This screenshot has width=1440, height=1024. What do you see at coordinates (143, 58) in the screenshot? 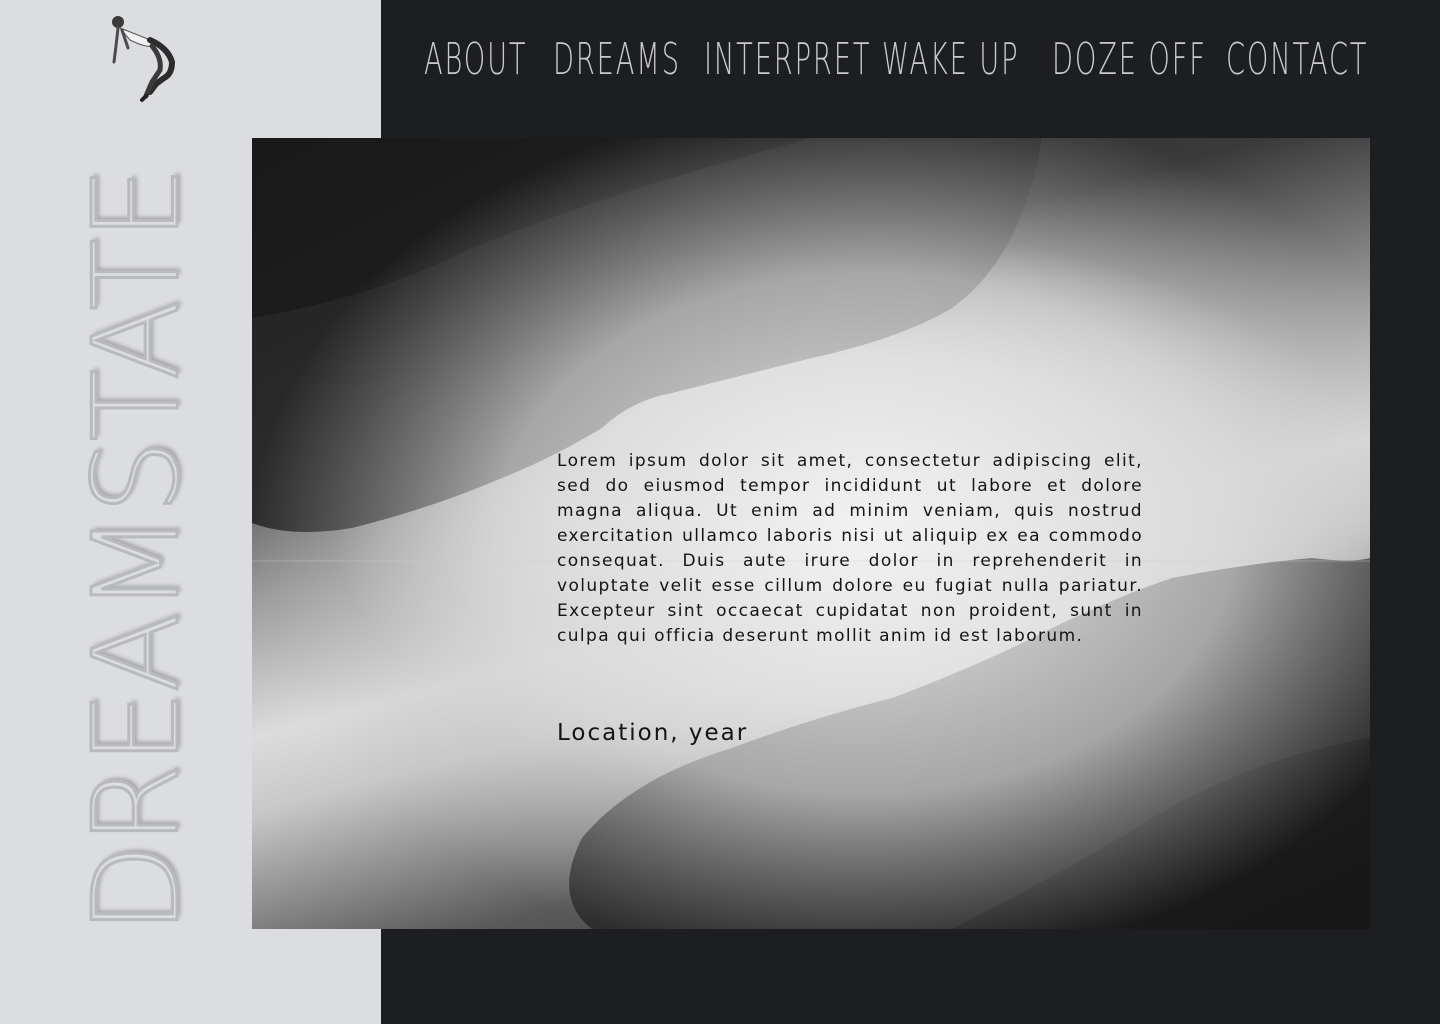
I see `falling-person-icon` at bounding box center [143, 58].